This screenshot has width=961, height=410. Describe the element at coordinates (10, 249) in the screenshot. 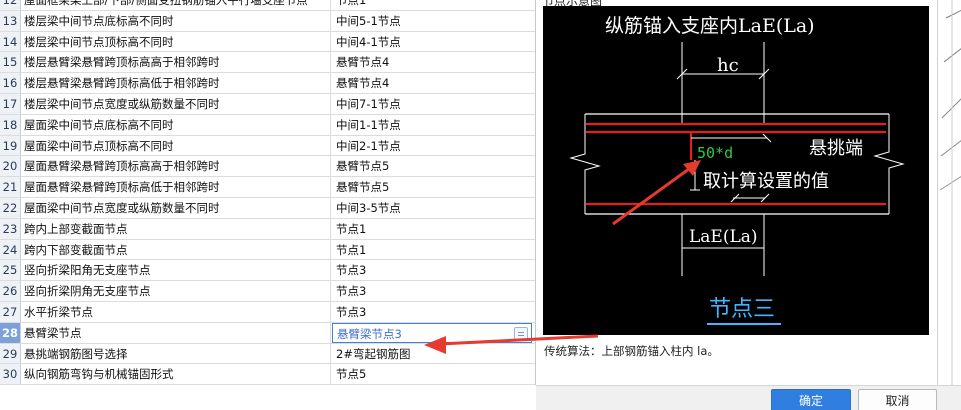

I see `row-number: 24` at that location.